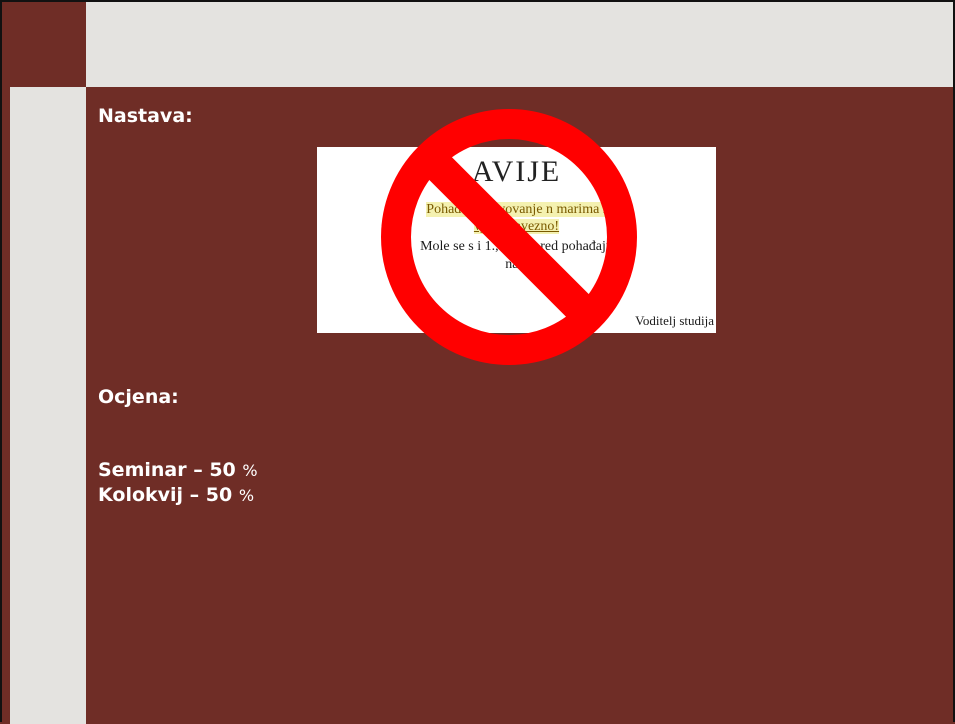 This screenshot has height=724, width=955. What do you see at coordinates (6, 44) in the screenshot?
I see `top-left-edge` at bounding box center [6, 44].